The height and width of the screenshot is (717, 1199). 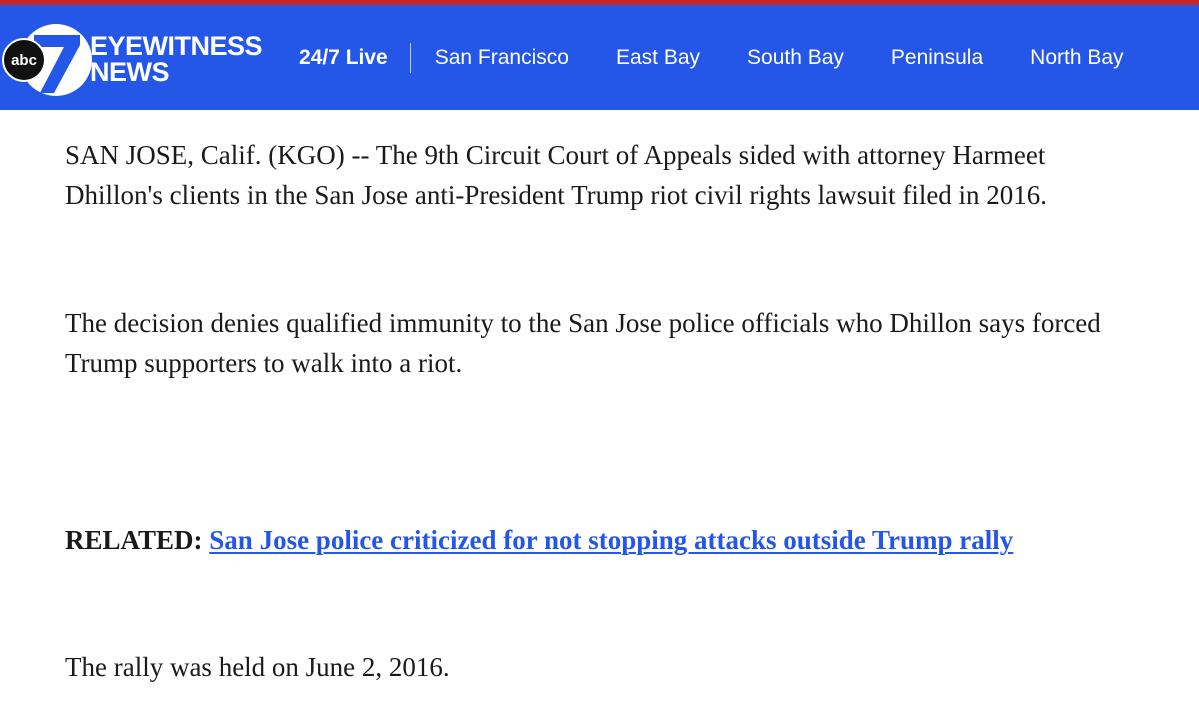 I want to click on nav-divider, so click(x=410, y=57).